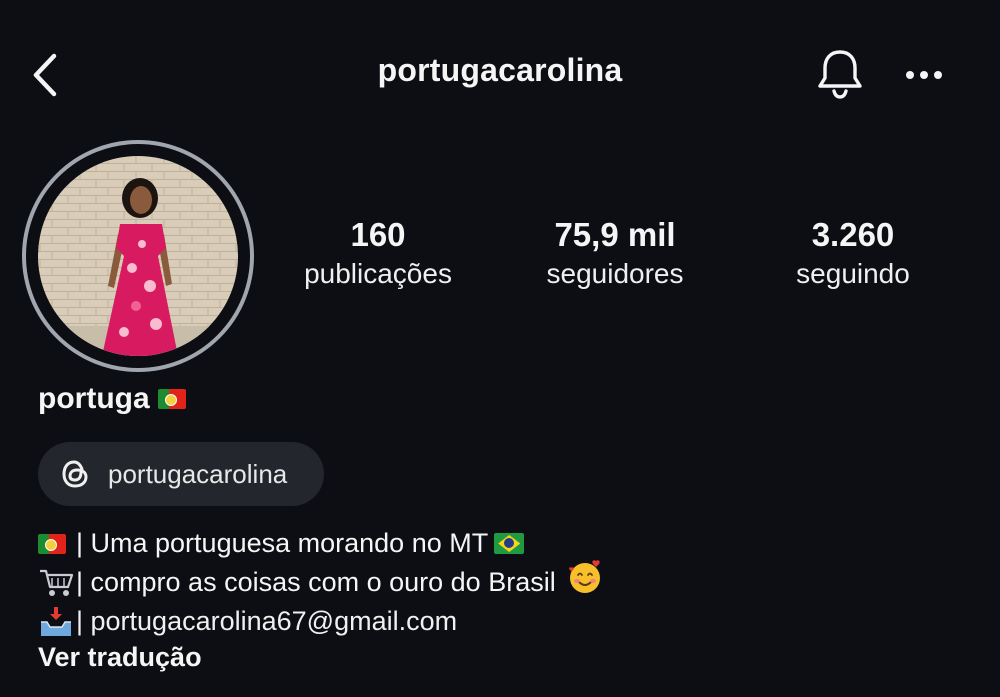 This screenshot has width=1000, height=697. I want to click on avatar-photo, so click(138, 256).